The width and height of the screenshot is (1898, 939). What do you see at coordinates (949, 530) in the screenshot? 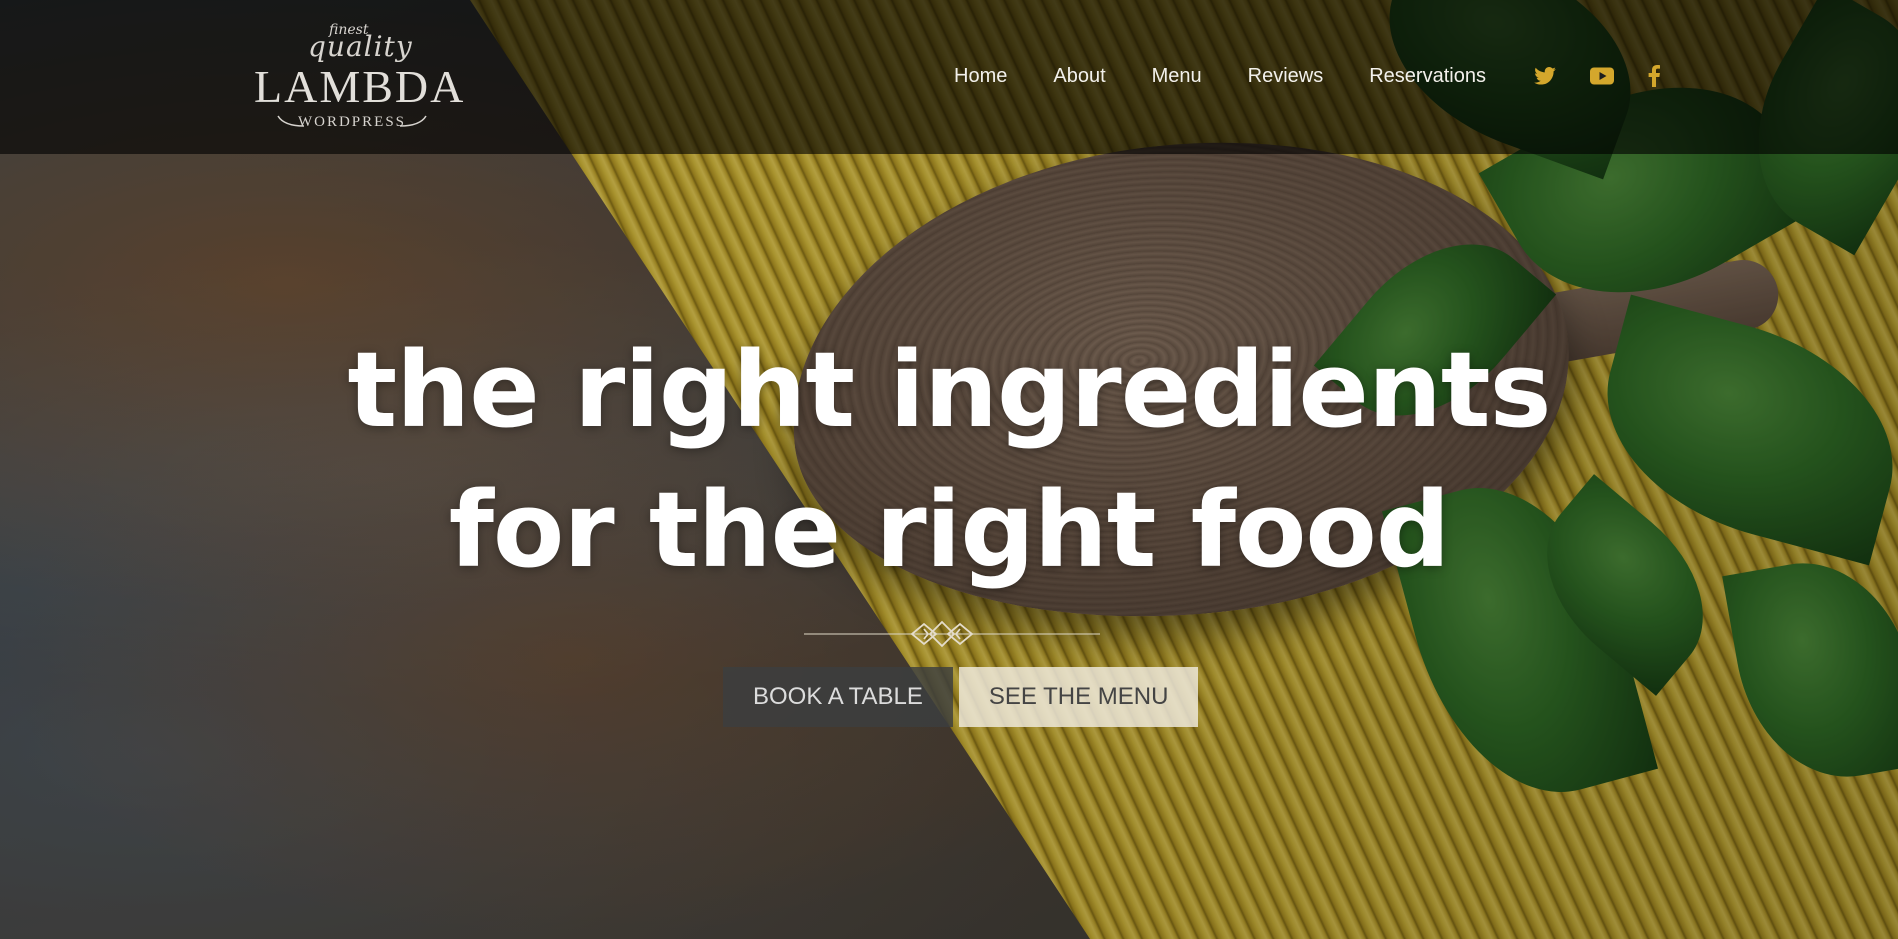
I see `headline-line-2: for the right food` at bounding box center [949, 530].